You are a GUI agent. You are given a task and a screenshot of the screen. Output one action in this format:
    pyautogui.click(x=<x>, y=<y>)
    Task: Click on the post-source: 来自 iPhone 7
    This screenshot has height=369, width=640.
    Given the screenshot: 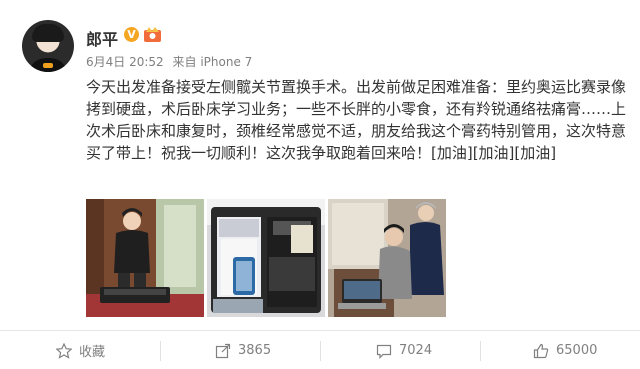 What is the action you would take?
    pyautogui.click(x=212, y=62)
    